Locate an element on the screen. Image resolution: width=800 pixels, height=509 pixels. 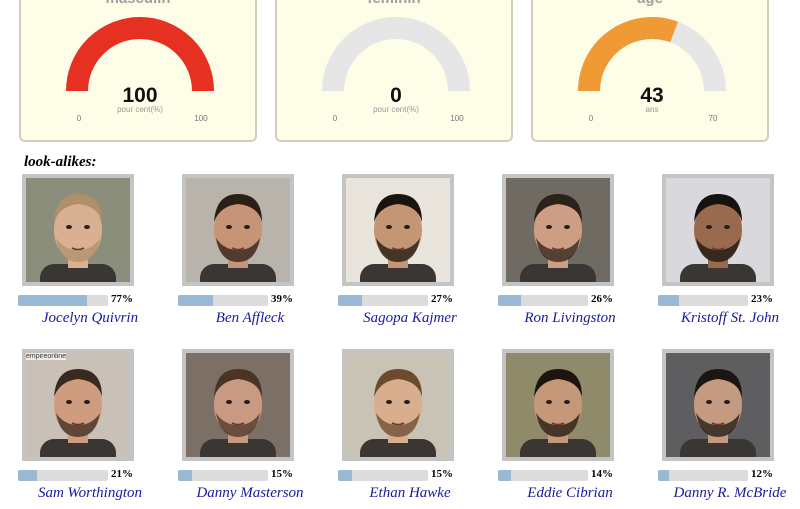
gauge-chart-masculin: 100 pour cent(%) 0 100 is located at coordinates (140, 70).